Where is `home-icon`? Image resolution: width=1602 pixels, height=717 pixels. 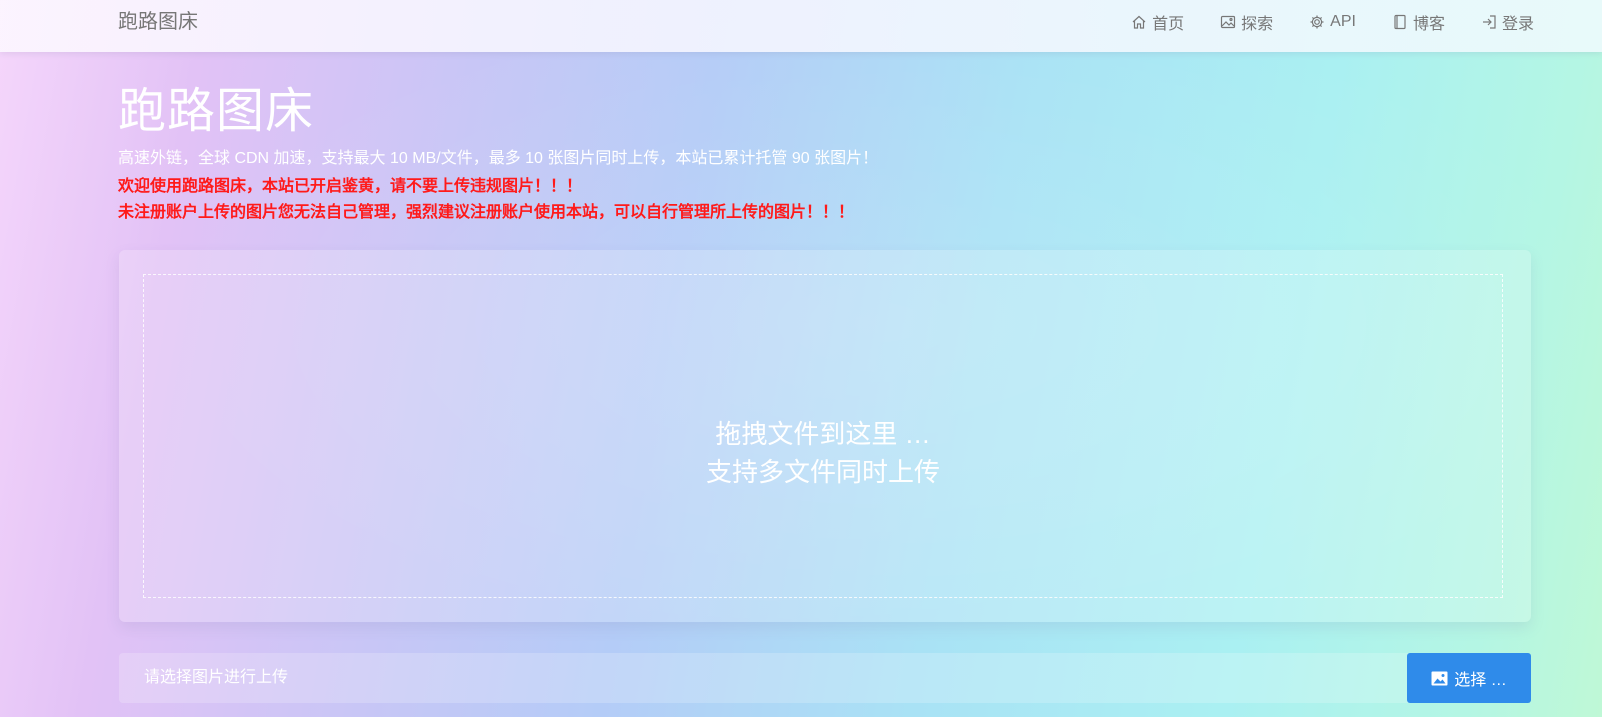
home-icon is located at coordinates (1139, 22).